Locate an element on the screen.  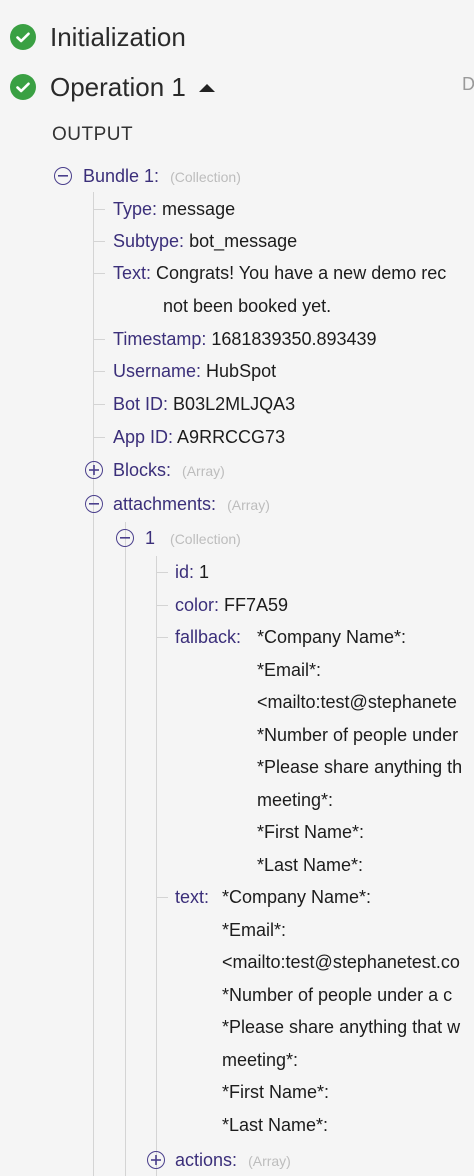
step-title-initialization: Initialization is located at coordinates (118, 37).